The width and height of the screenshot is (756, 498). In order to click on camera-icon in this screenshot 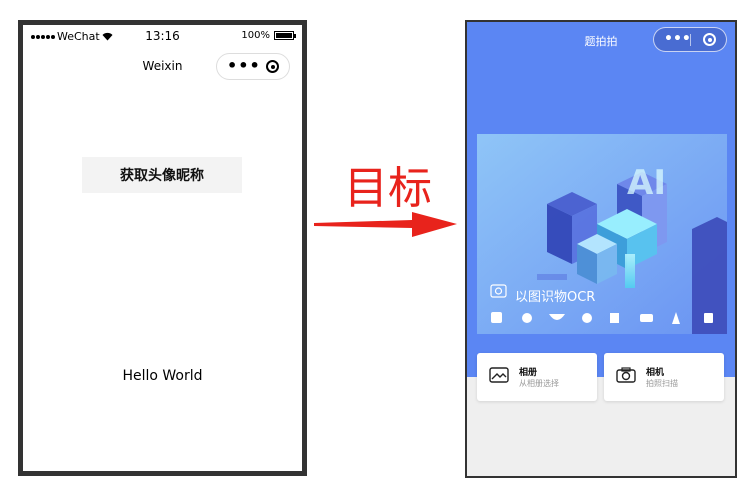, I will do `click(626, 375)`.